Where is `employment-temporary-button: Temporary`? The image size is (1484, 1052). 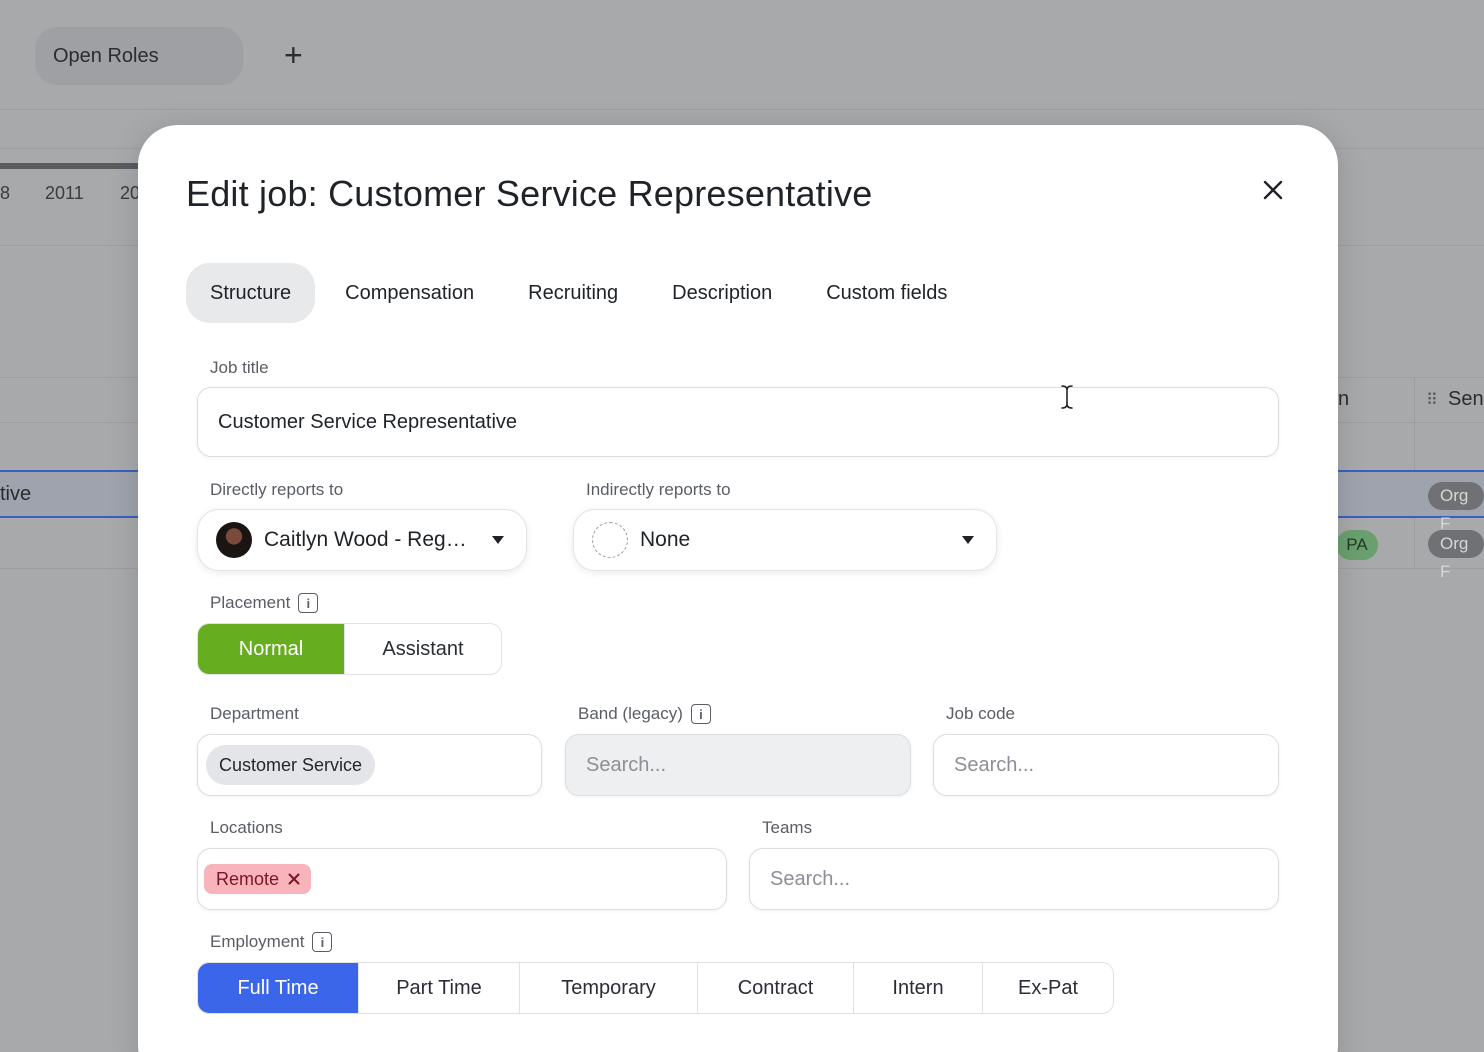 employment-temporary-button: Temporary is located at coordinates (609, 988).